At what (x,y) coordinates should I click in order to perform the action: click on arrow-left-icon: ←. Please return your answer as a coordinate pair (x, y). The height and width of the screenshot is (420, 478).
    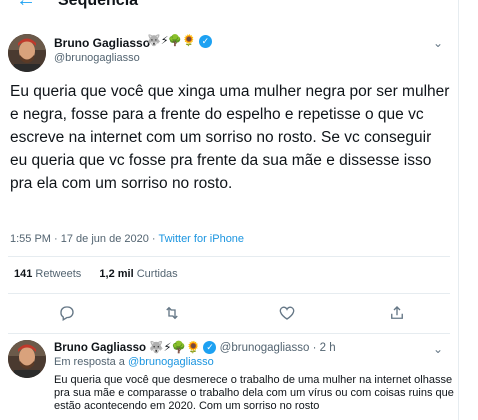
    Looking at the image, I should click on (26, 5).